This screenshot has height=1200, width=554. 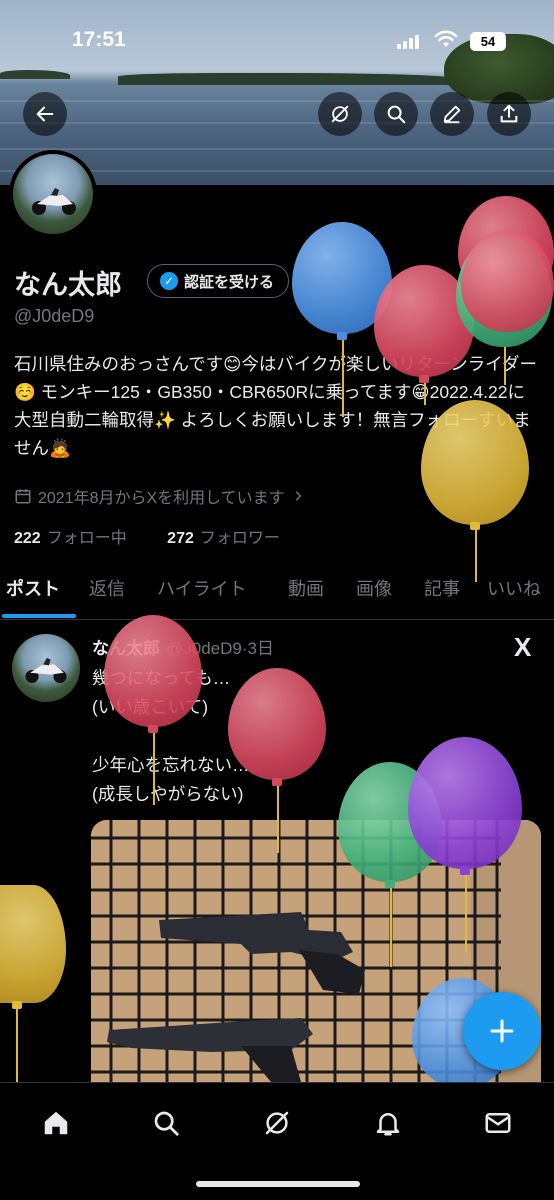 I want to click on back-button, so click(x=45, y=114).